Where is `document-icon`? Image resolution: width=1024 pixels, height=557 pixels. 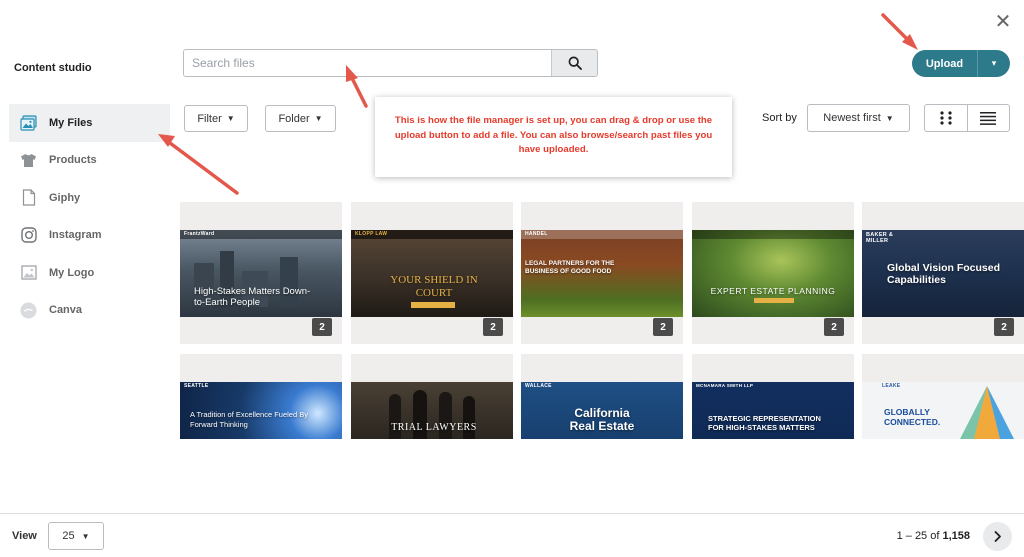
document-icon is located at coordinates (28, 197).